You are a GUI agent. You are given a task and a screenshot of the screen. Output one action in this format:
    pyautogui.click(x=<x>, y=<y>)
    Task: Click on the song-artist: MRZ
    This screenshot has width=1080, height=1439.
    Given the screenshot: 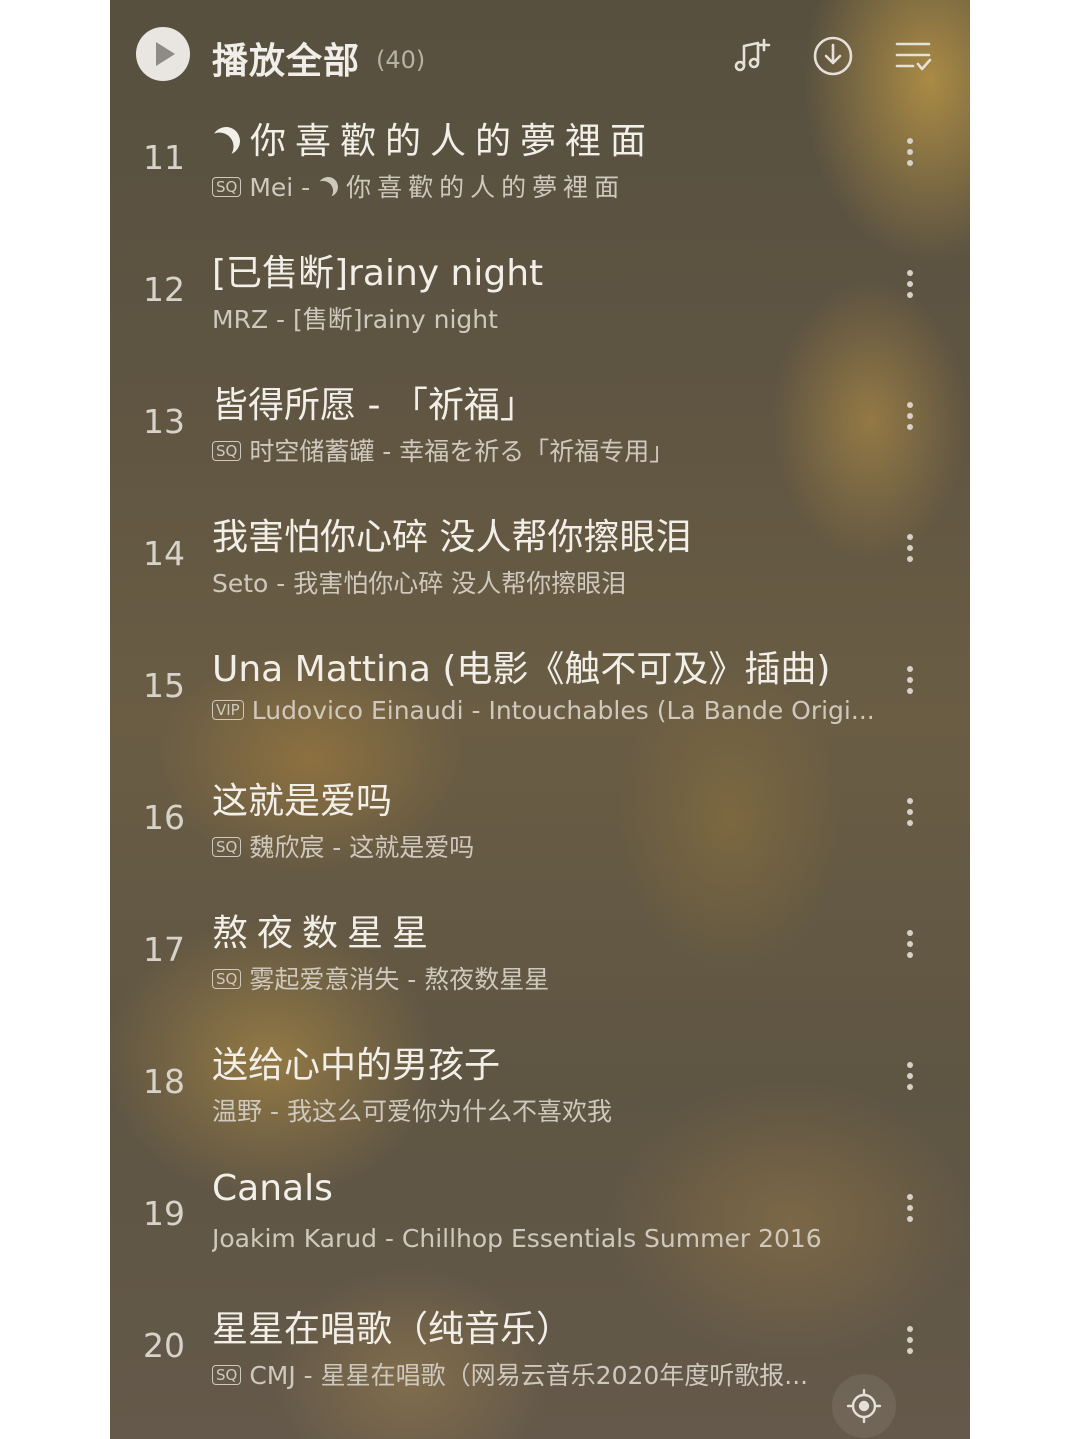 What is the action you would take?
    pyautogui.click(x=240, y=319)
    